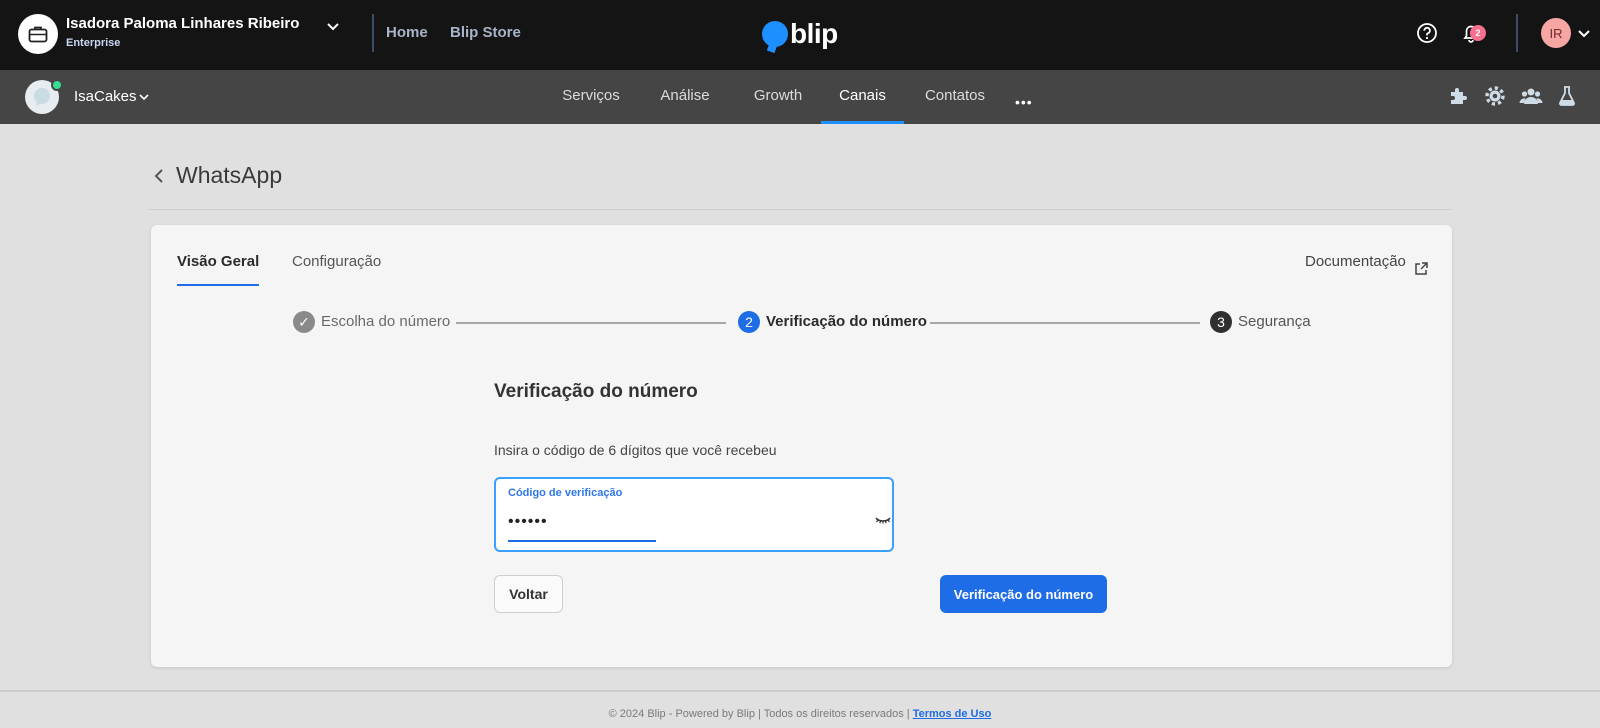 This screenshot has height=728, width=1600. What do you see at coordinates (1427, 33) in the screenshot?
I see `help-icon` at bounding box center [1427, 33].